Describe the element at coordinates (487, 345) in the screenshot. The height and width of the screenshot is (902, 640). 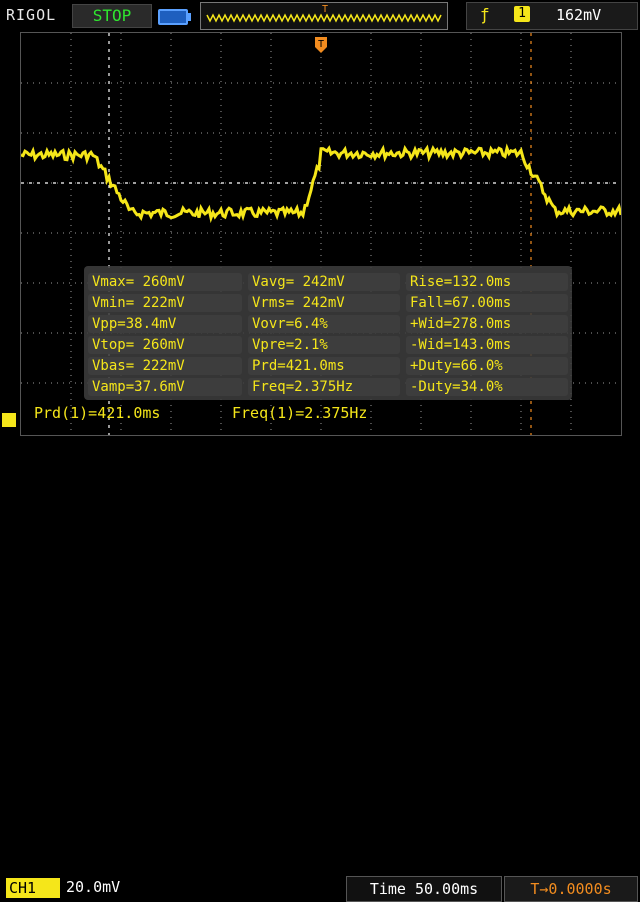
I see `measurement-value: -Wid=143.0ms` at that location.